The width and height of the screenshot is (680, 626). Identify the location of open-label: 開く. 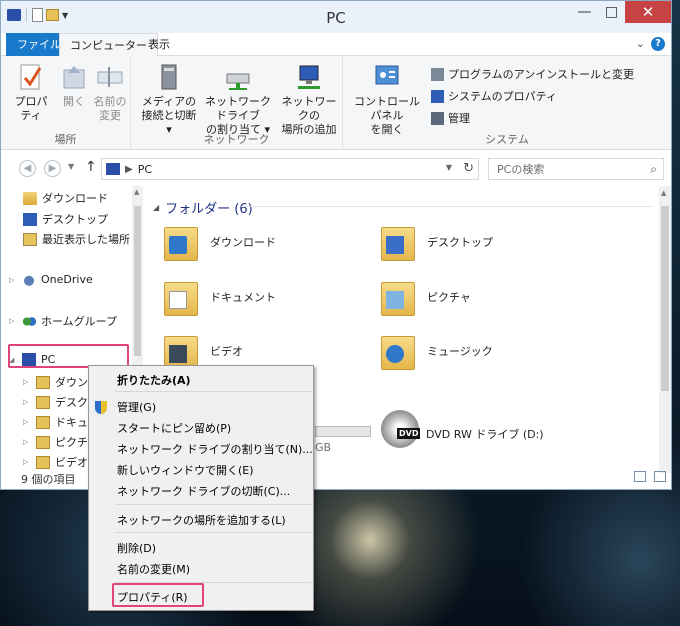
(74, 101).